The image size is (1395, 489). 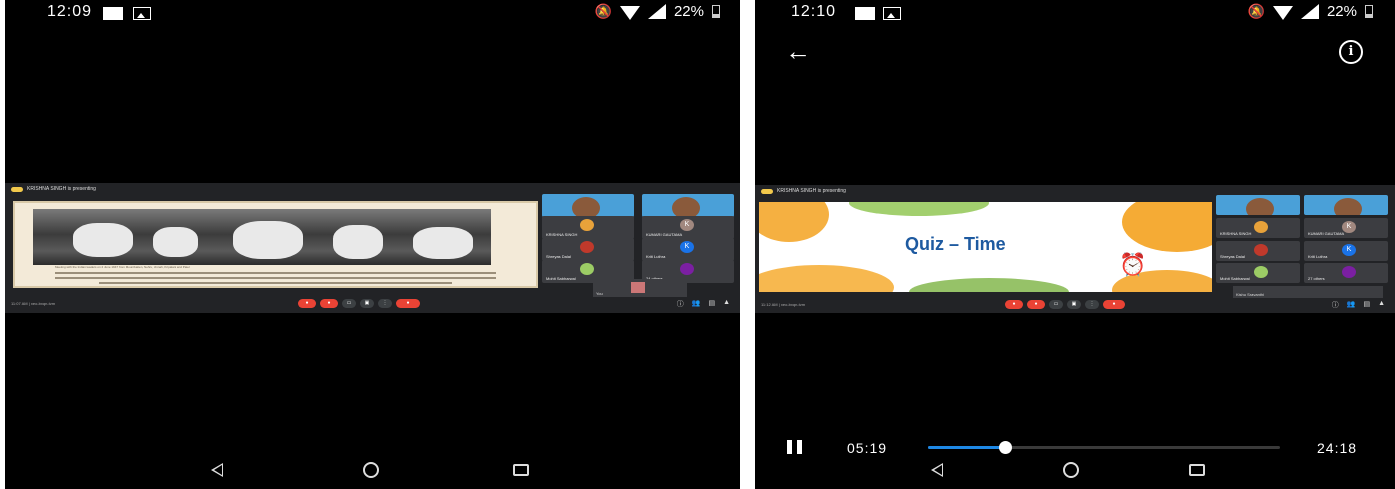 I want to click on seek-thumb, so click(x=1006, y=447).